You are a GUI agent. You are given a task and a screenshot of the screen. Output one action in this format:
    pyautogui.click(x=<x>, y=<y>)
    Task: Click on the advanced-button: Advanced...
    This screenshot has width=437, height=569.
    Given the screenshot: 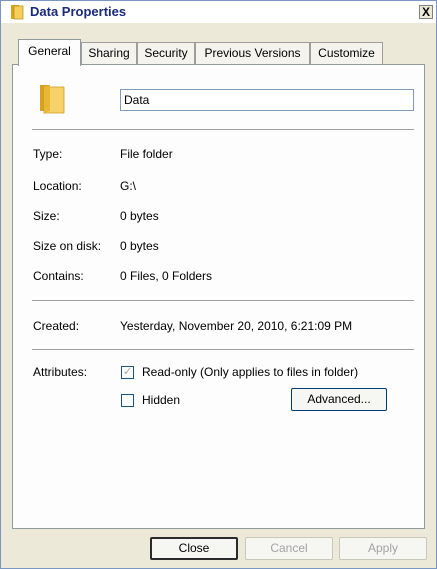 What is the action you would take?
    pyautogui.click(x=339, y=399)
    